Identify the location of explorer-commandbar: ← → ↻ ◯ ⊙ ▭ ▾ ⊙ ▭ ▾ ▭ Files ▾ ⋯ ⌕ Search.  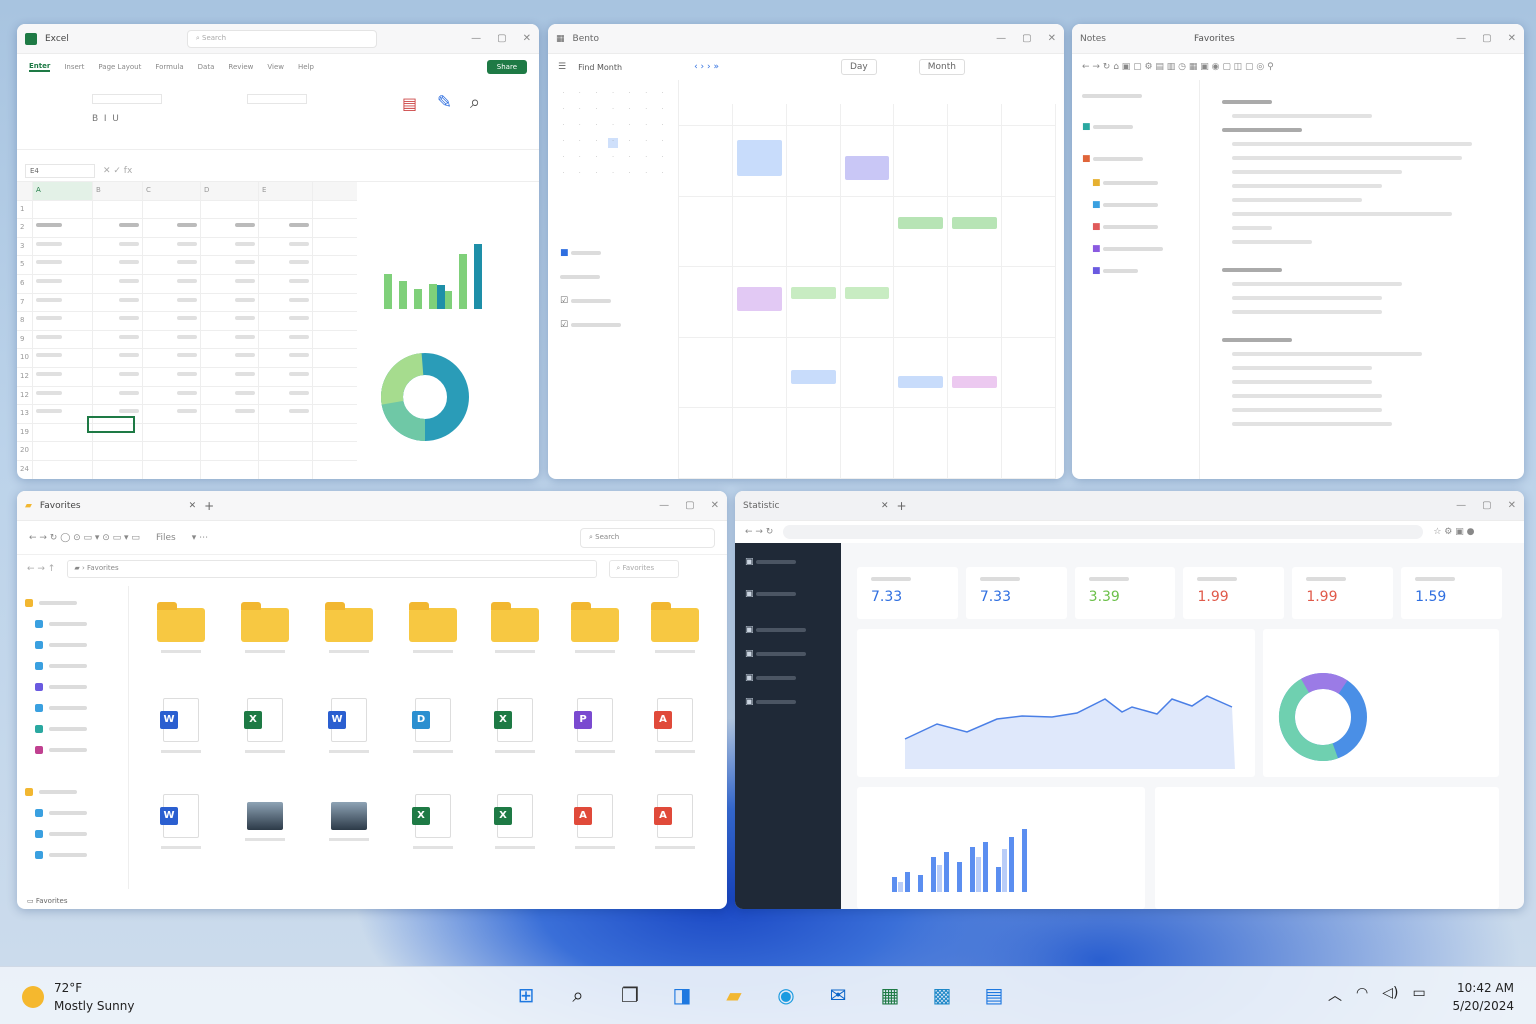
(372, 538).